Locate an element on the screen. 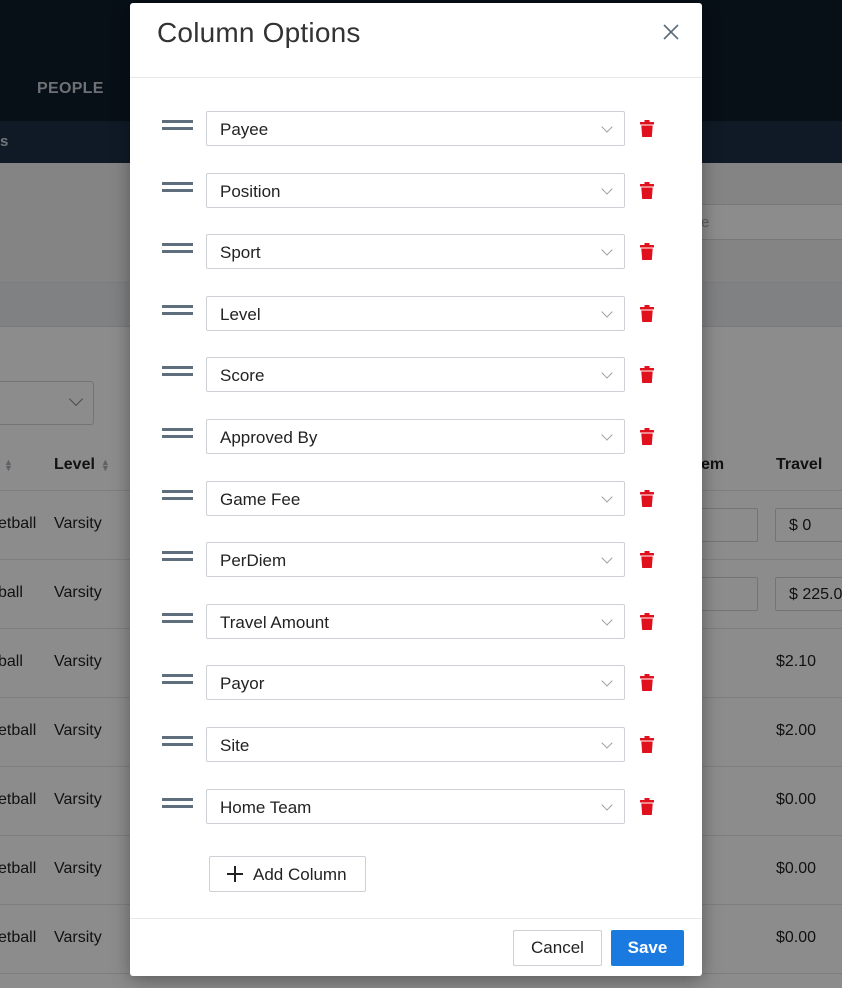  column-select: PerDiem is located at coordinates (415, 559).